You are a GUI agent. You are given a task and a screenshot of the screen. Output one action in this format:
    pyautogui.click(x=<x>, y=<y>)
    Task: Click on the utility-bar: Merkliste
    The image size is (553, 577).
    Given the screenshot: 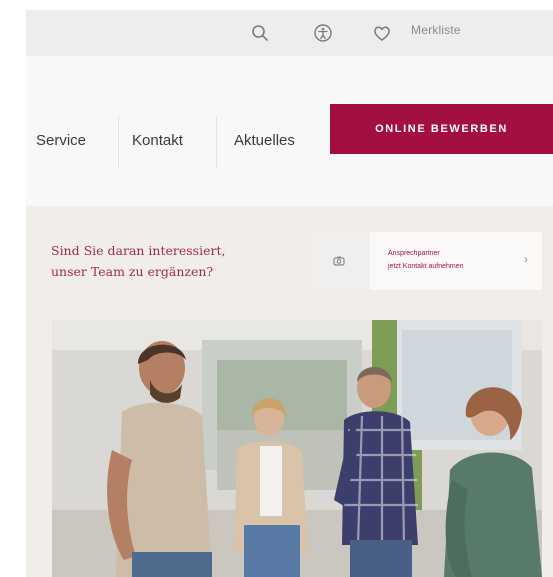 What is the action you would take?
    pyautogui.click(x=289, y=33)
    